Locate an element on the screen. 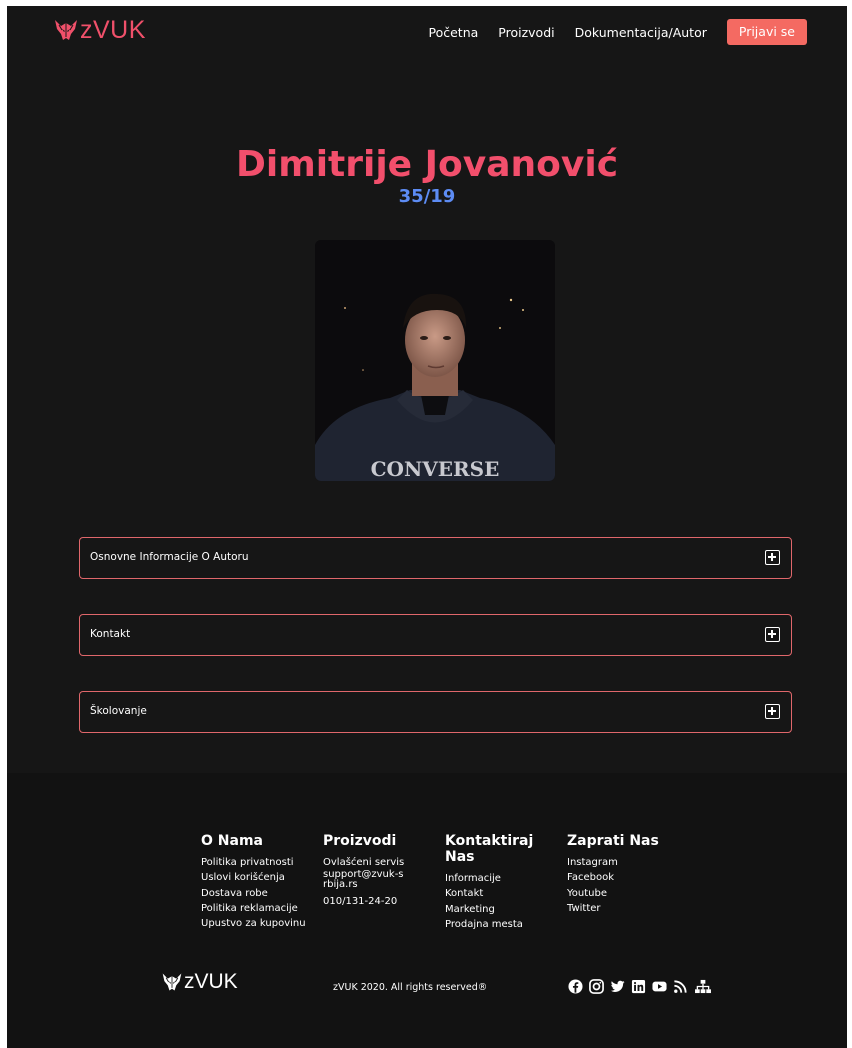 The height and width of the screenshot is (1048, 852). footer-link: Kontakt is located at coordinates (493, 893).